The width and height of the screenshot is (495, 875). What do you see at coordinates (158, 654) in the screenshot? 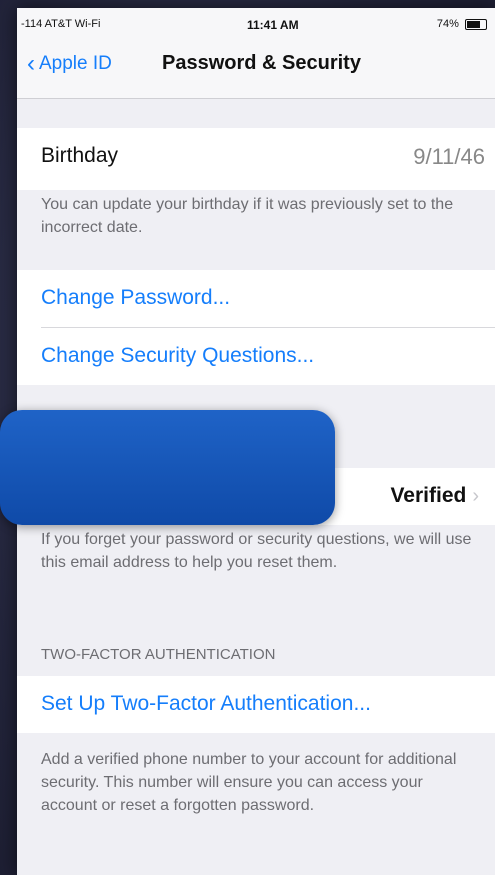
I see `two-factor-header: TWO-FACTOR AUTHENTICATION` at bounding box center [158, 654].